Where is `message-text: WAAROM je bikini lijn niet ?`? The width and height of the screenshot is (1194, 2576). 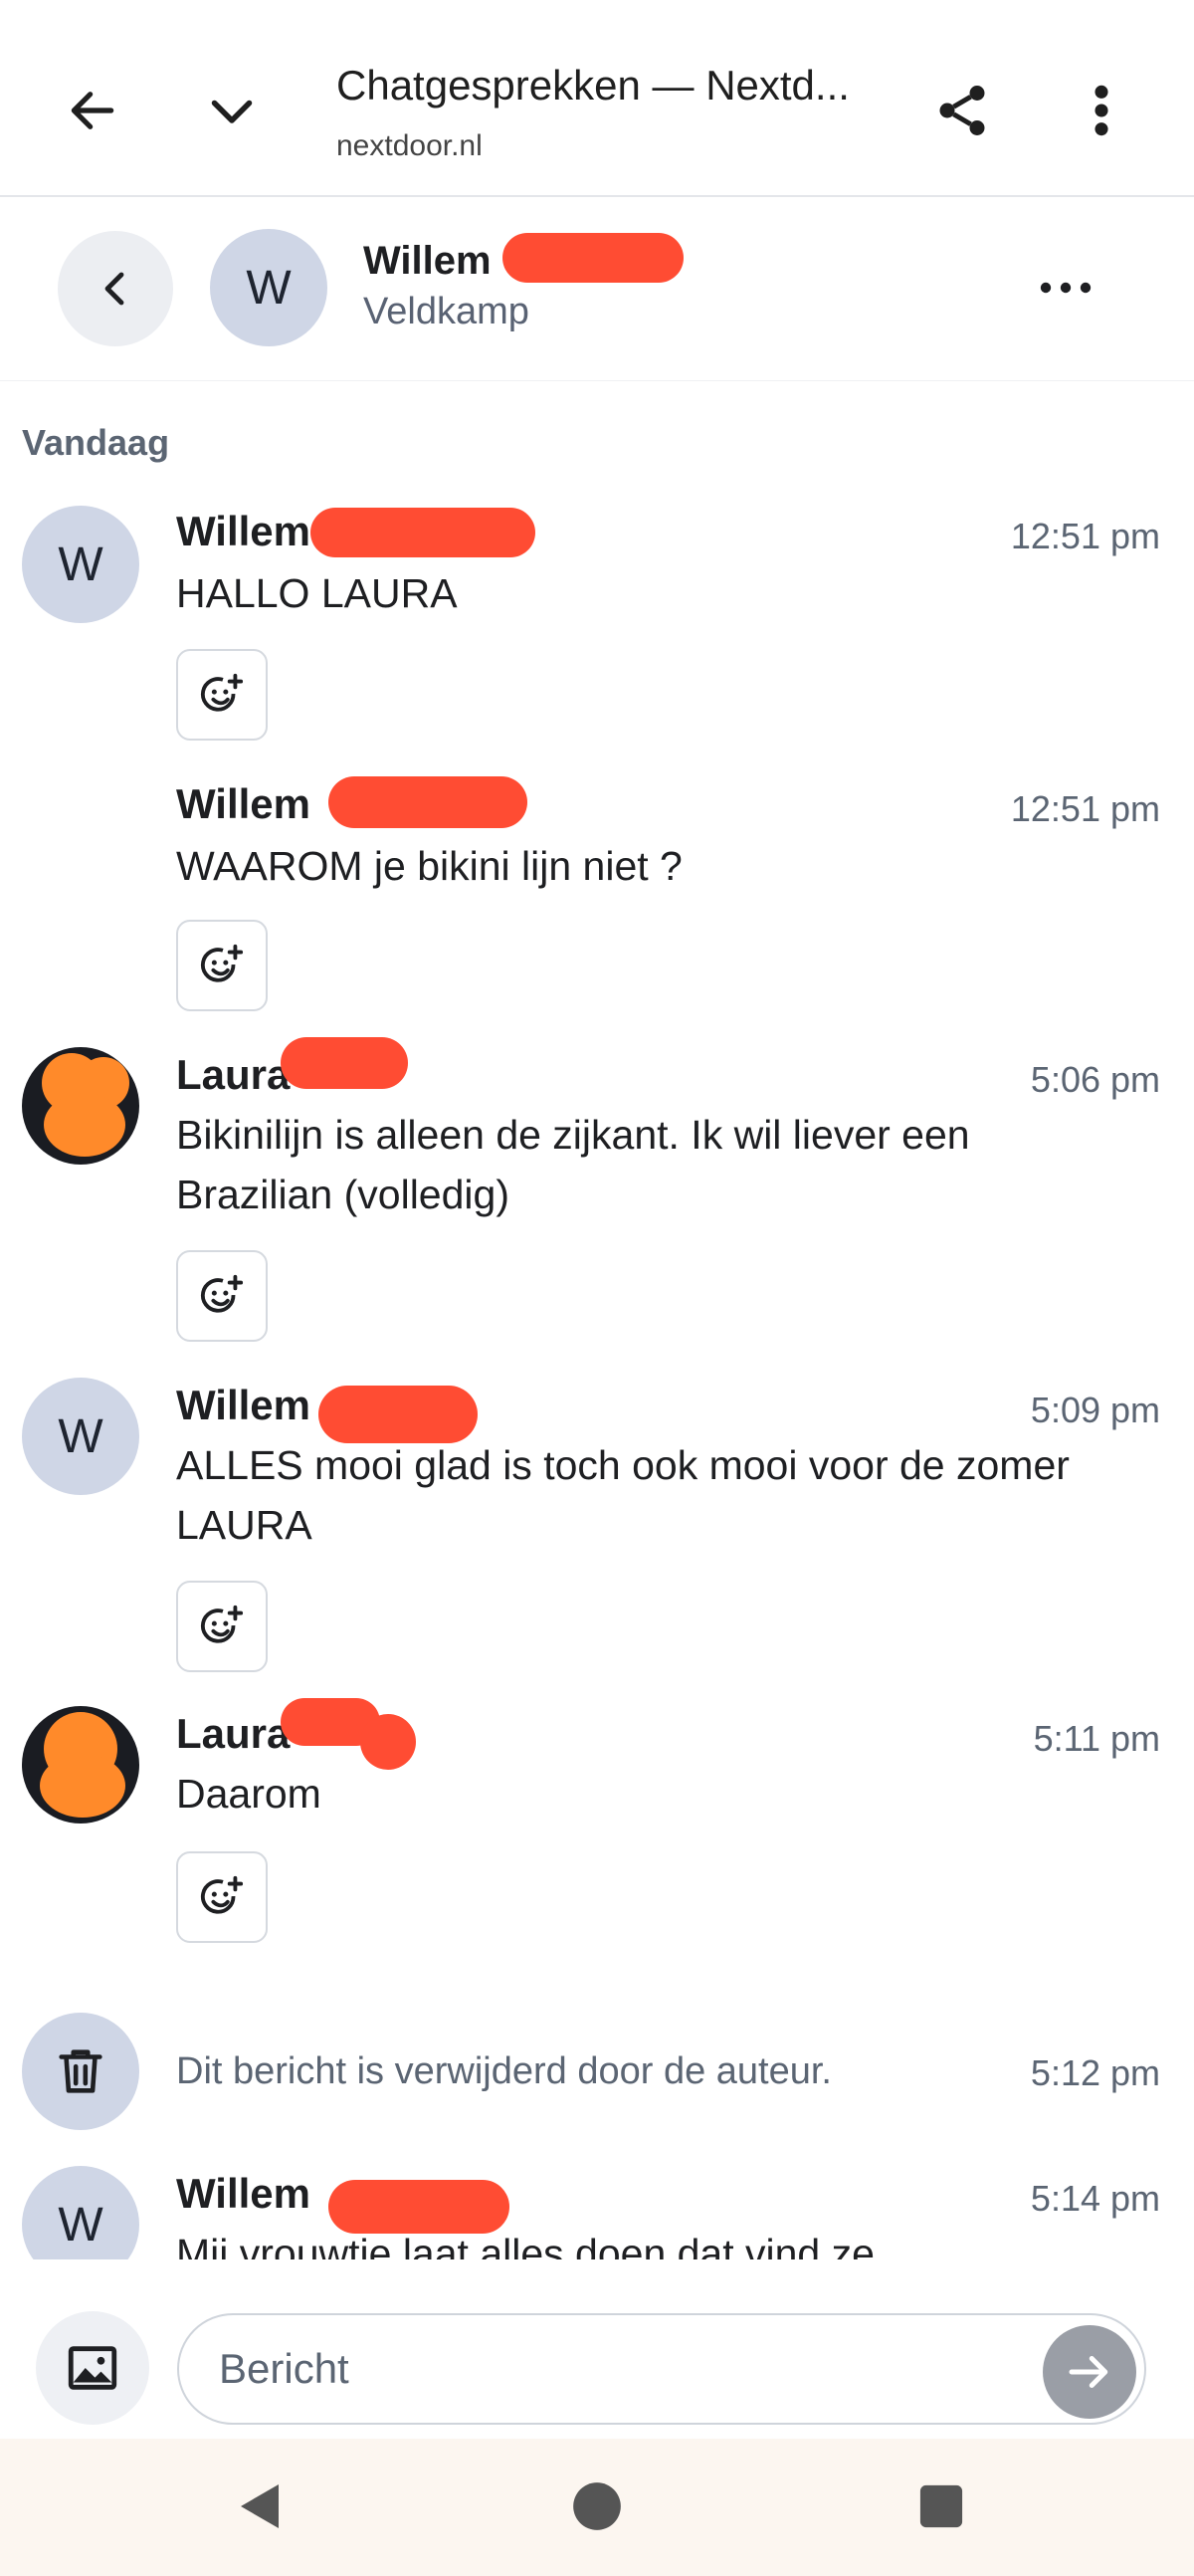
message-text: WAAROM je bikini lijn niet ? is located at coordinates (429, 866).